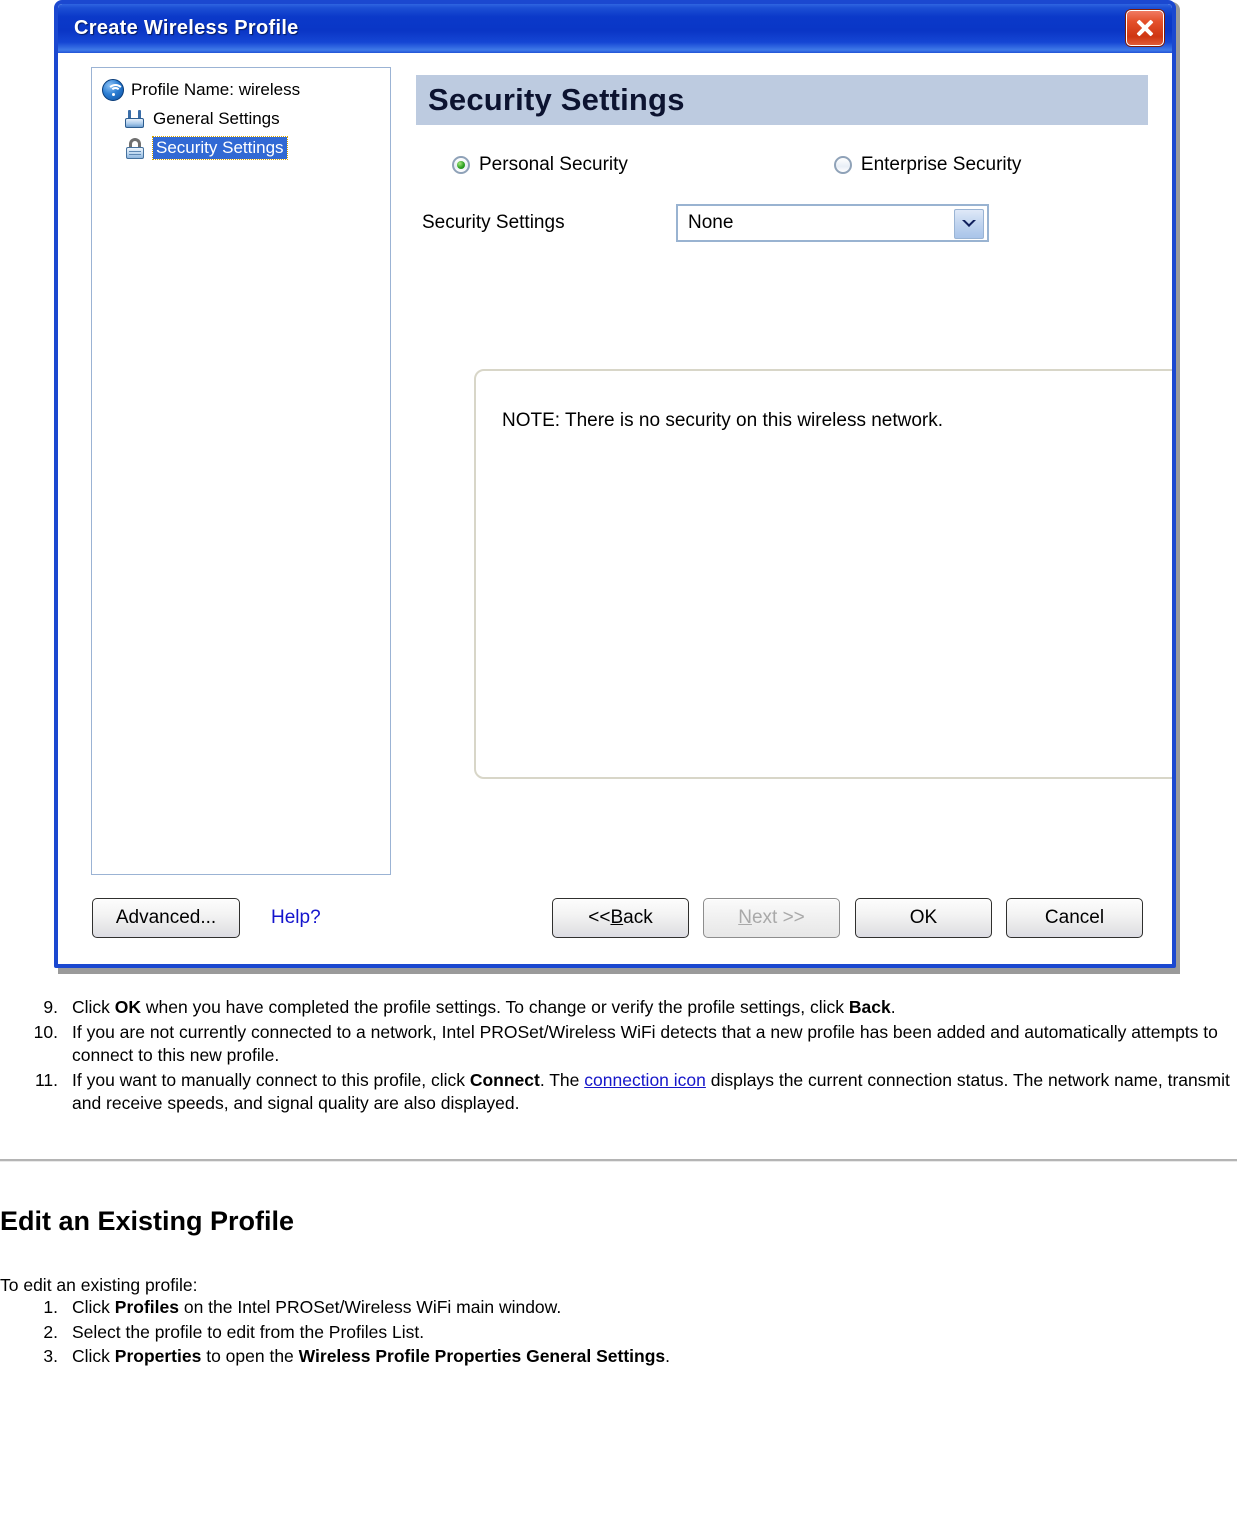 This screenshot has height=1516, width=1237. Describe the element at coordinates (128, 1007) in the screenshot. I see `emphasis-text: OK` at that location.